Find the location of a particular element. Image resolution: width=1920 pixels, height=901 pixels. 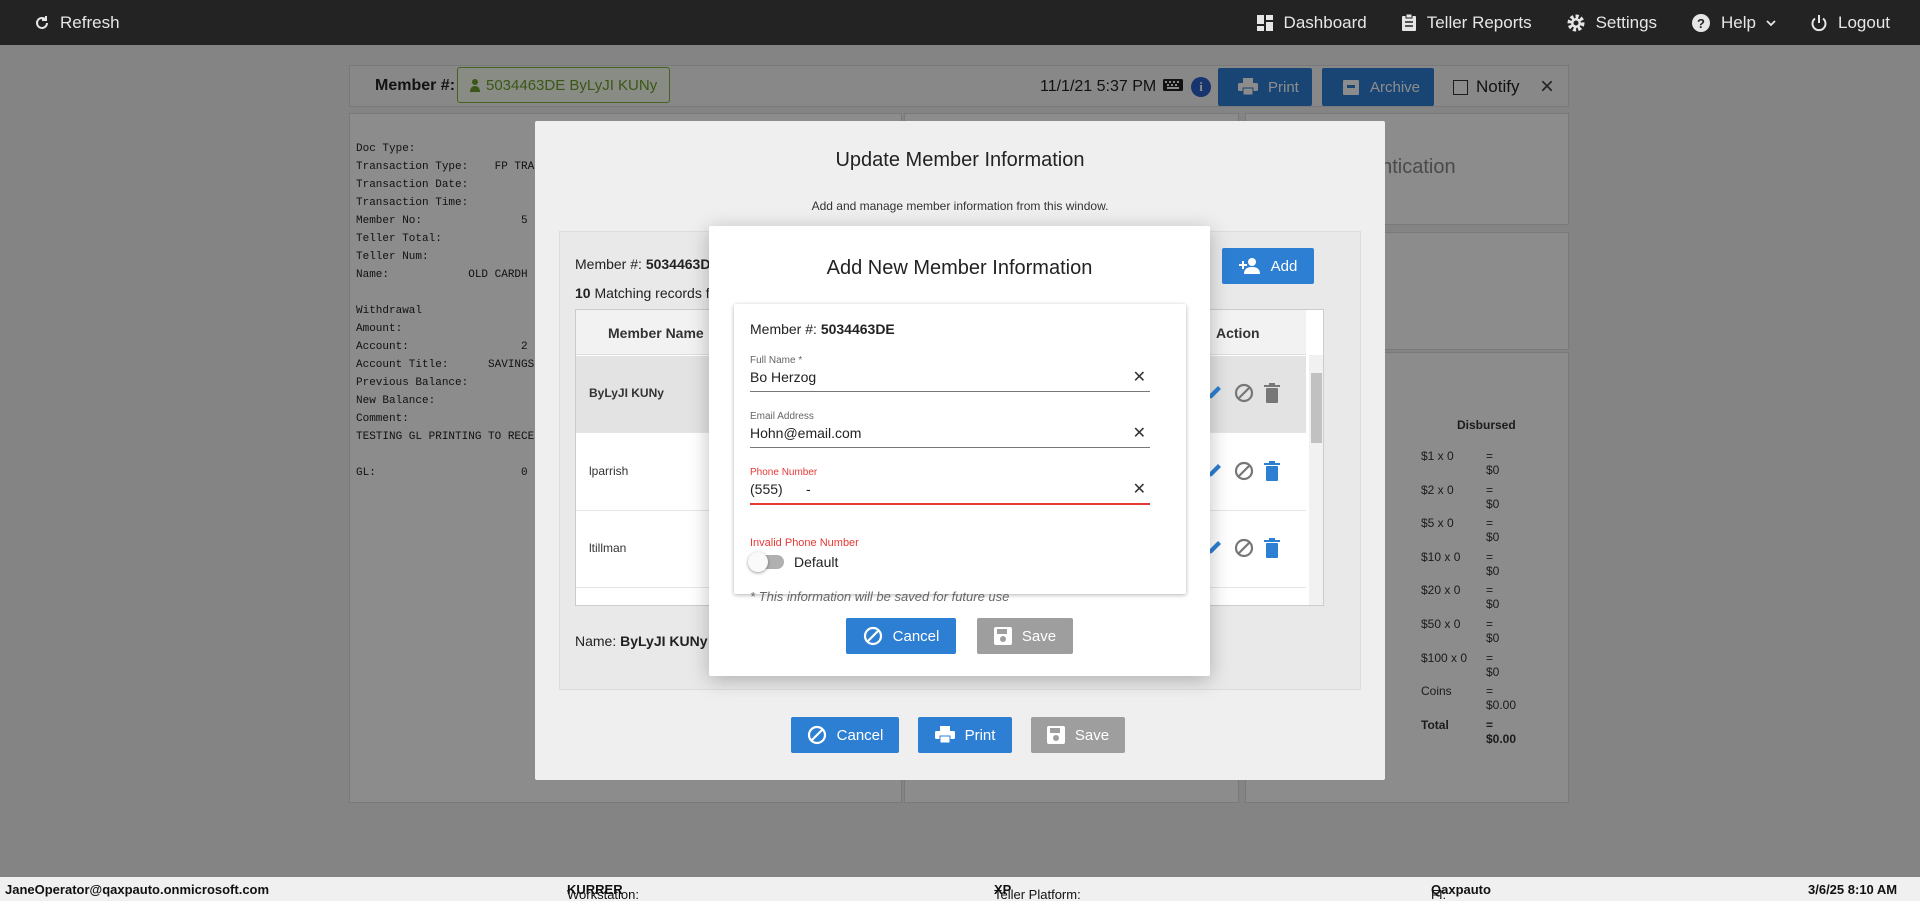

phone-label: Phone Number is located at coordinates (784, 472).